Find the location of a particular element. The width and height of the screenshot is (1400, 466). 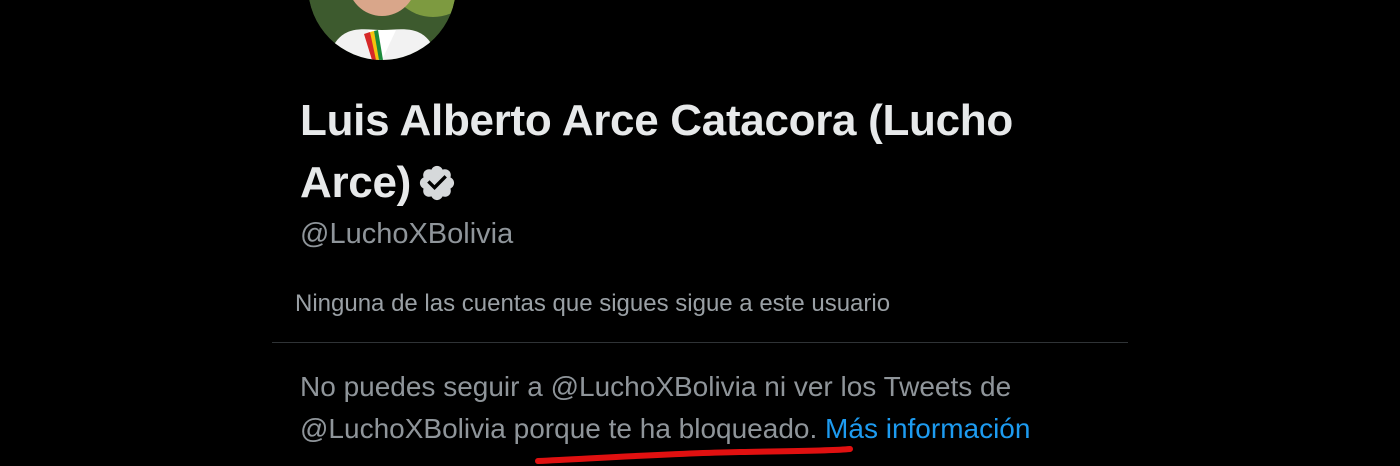

profile-handle: @LuchoXBolivia is located at coordinates (407, 234).